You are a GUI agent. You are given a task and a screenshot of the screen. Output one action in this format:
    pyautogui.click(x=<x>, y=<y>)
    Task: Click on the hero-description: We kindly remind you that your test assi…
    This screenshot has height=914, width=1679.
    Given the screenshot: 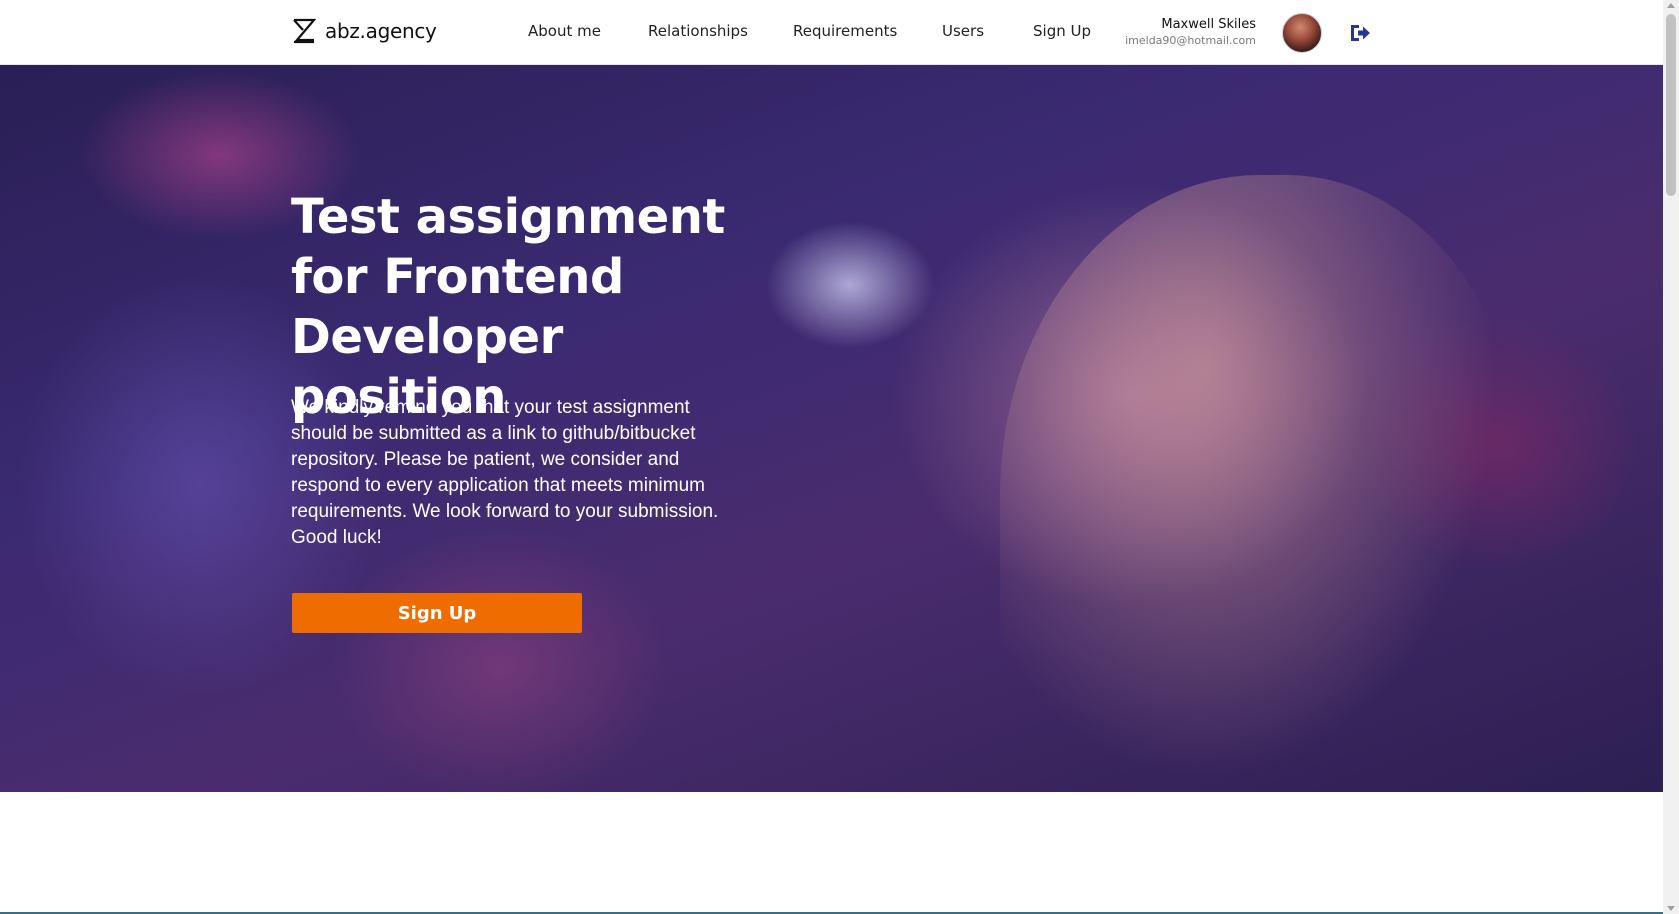 What is the action you would take?
    pyautogui.click(x=505, y=472)
    